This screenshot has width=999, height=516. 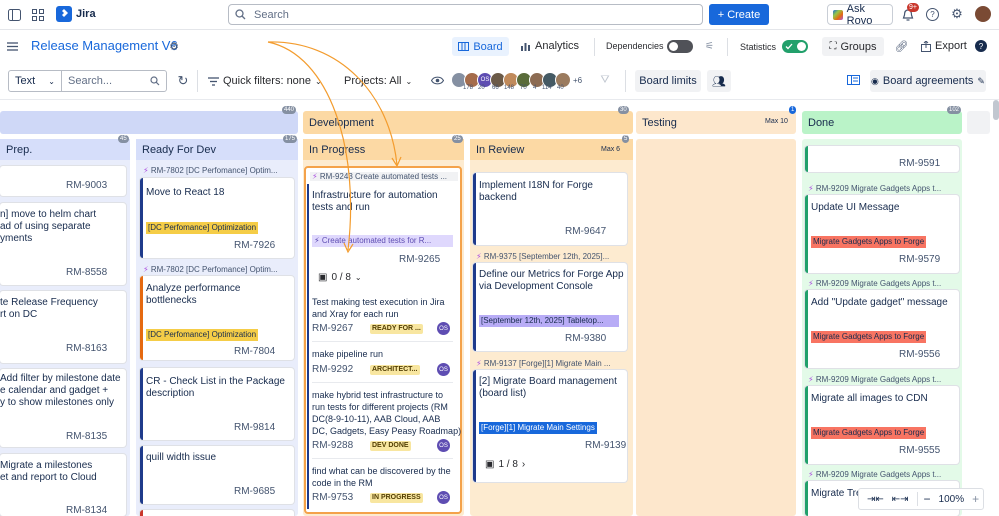 What do you see at coordinates (996, 110) in the screenshot?
I see `vertical-scrollbar` at bounding box center [996, 110].